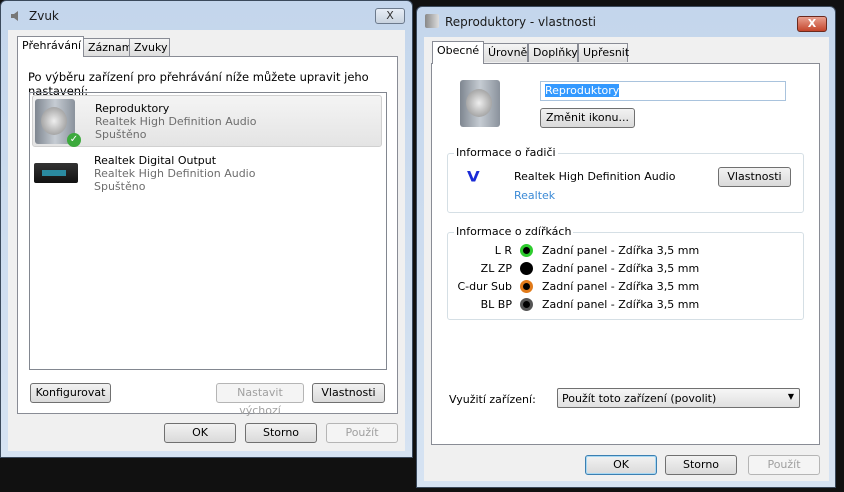 This screenshot has height=492, width=844. What do you see at coordinates (44, 16) in the screenshot?
I see `window-title: Zvuk` at bounding box center [44, 16].